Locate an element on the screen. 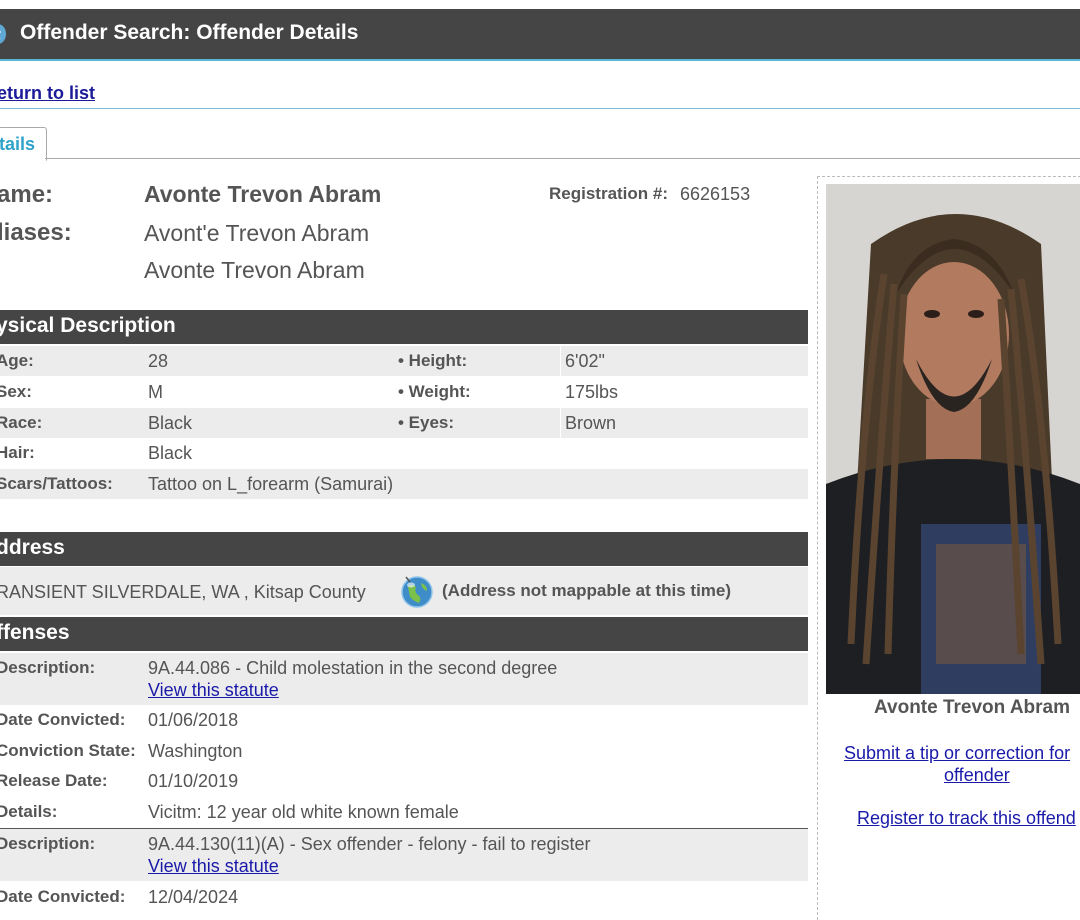  section-title: ddress is located at coordinates (32, 547).